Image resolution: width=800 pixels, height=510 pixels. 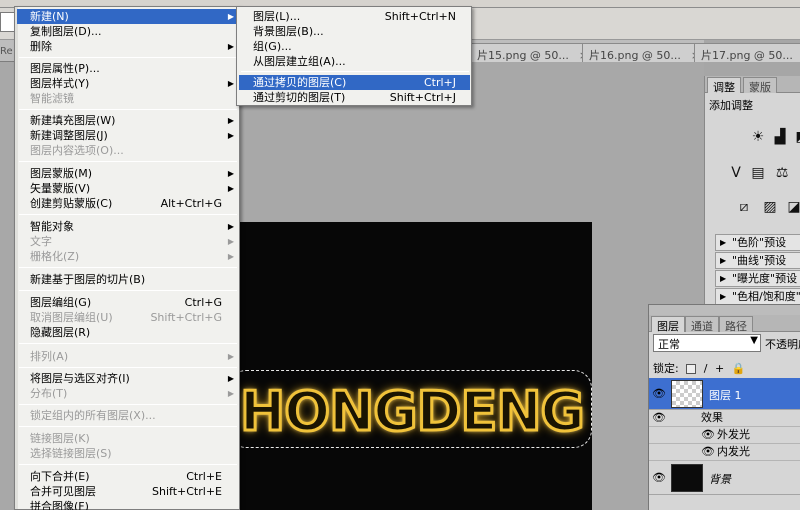 I want to click on tab-adjustments: 调整, so click(x=724, y=85).